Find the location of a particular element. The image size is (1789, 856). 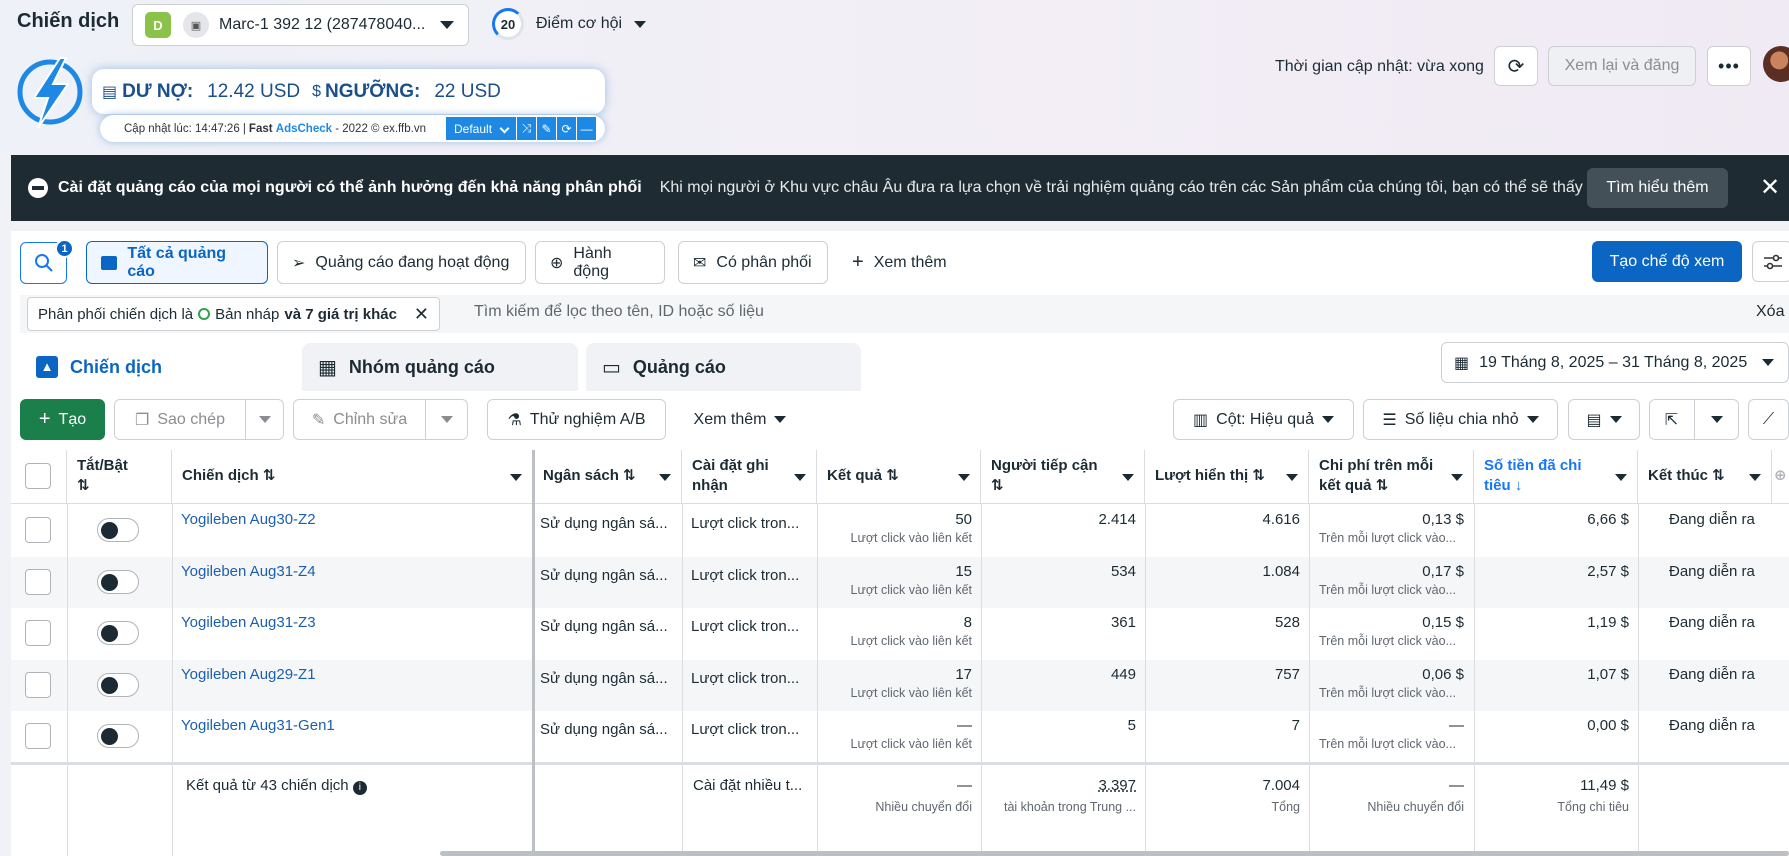

filter-all-ads: Tất cả quảng cáo is located at coordinates (177, 262).